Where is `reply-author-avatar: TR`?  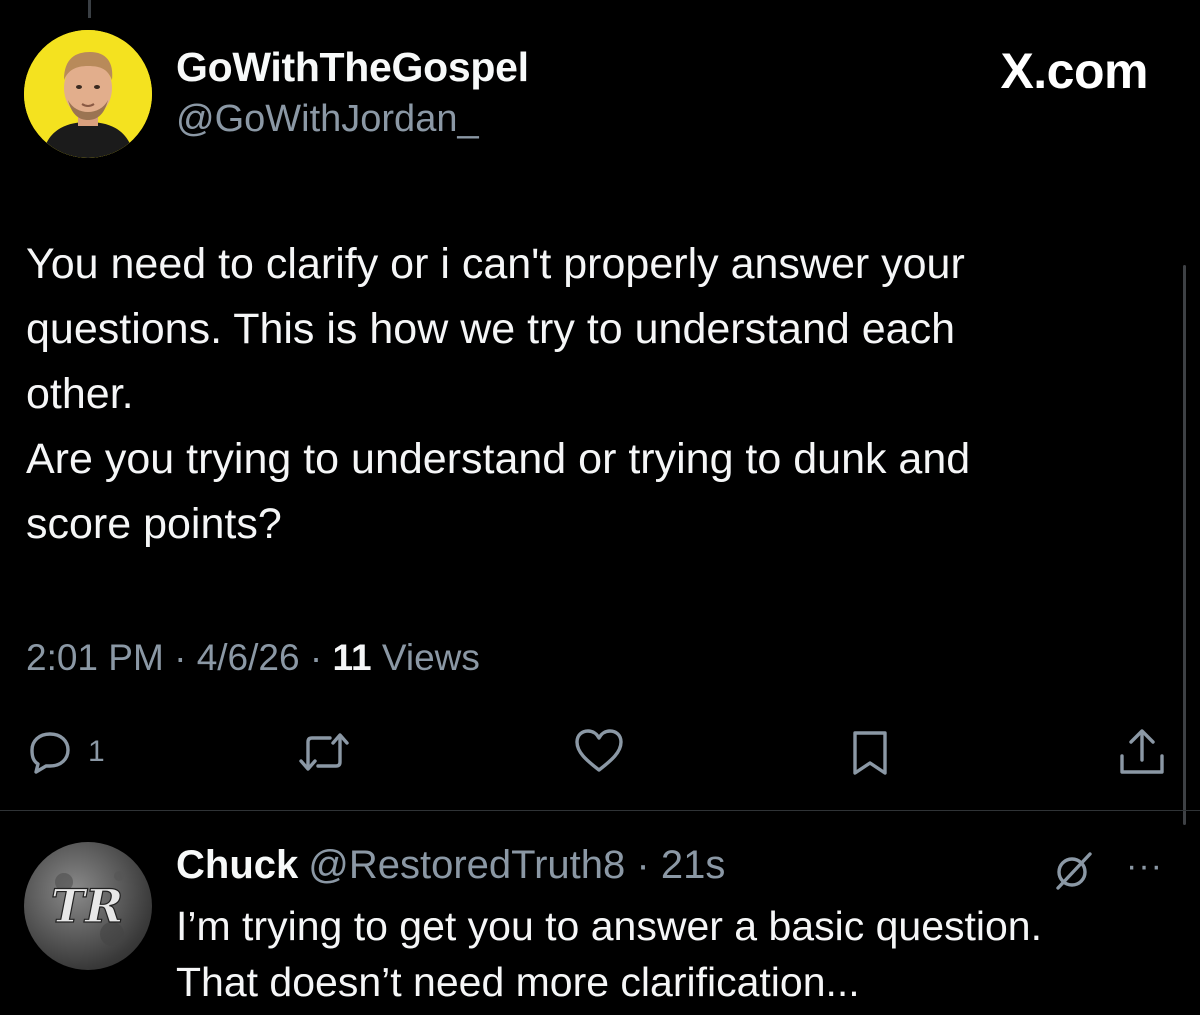
reply-author-avatar: TR is located at coordinates (88, 906).